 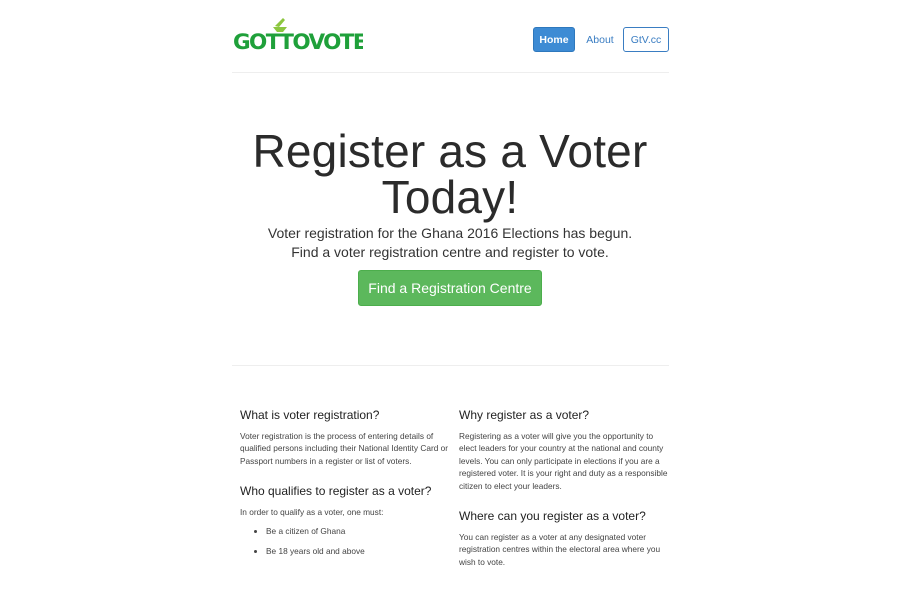 What do you see at coordinates (310, 415) in the screenshot?
I see `what-is-registration-heading: What is voter registration?` at bounding box center [310, 415].